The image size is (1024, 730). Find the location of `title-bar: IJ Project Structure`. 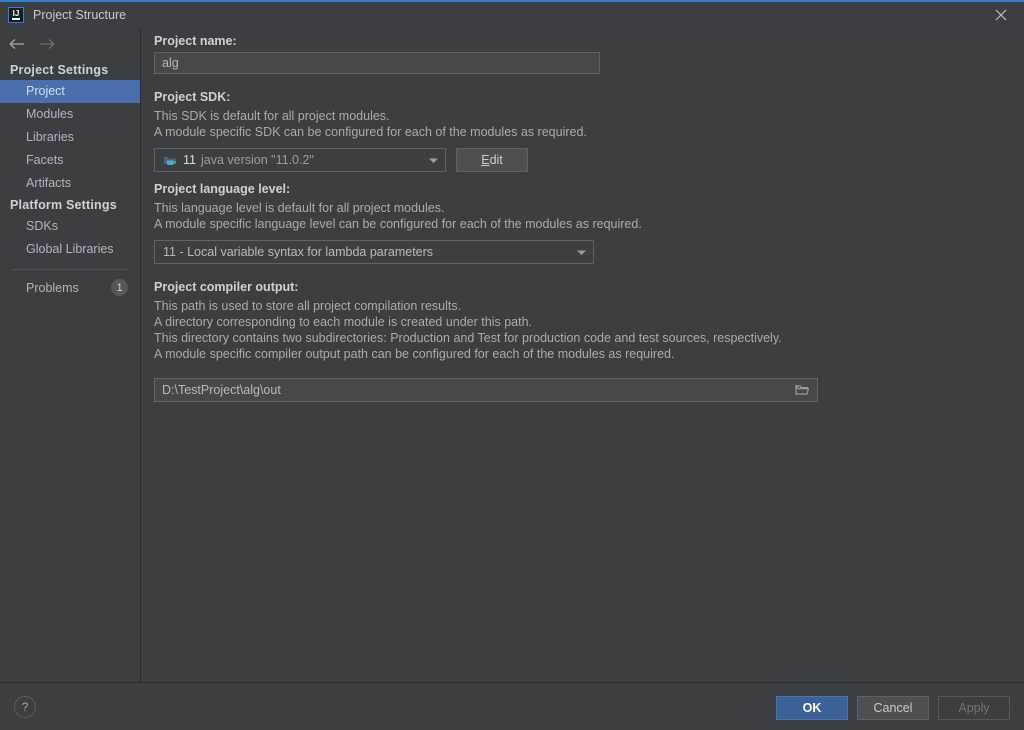

title-bar: IJ Project Structure is located at coordinates (512, 15).